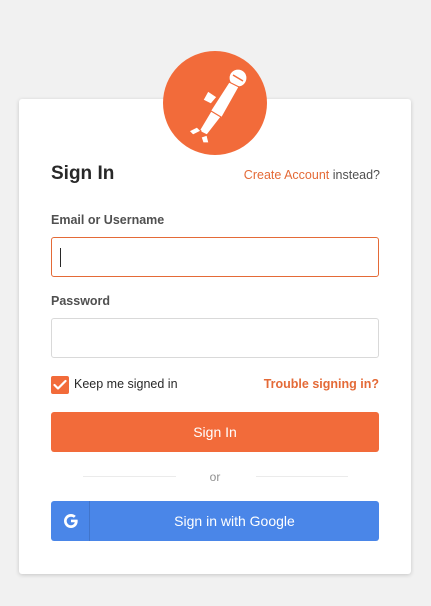 The image size is (431, 606). Describe the element at coordinates (354, 175) in the screenshot. I see `create-account-suffix: instead?` at that location.